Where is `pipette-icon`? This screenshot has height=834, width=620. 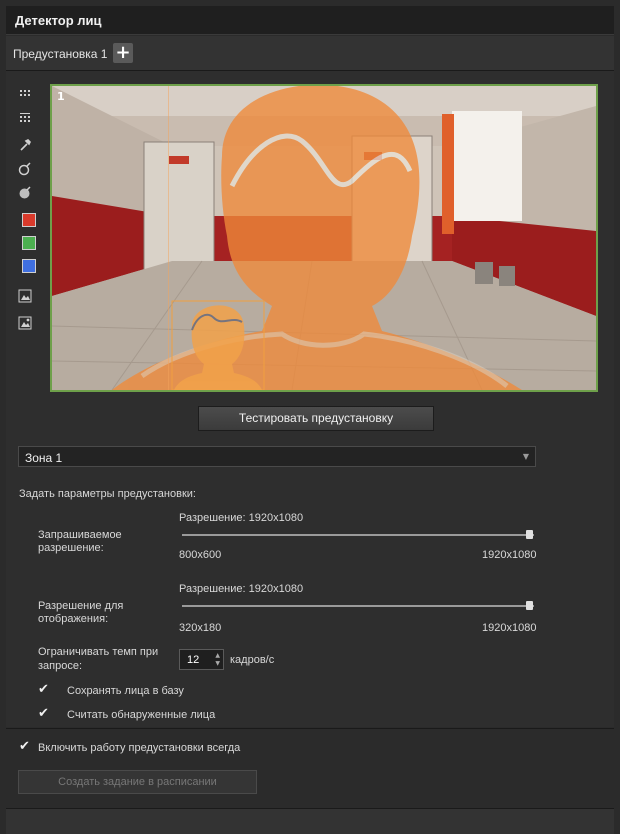 pipette-icon is located at coordinates (25, 145).